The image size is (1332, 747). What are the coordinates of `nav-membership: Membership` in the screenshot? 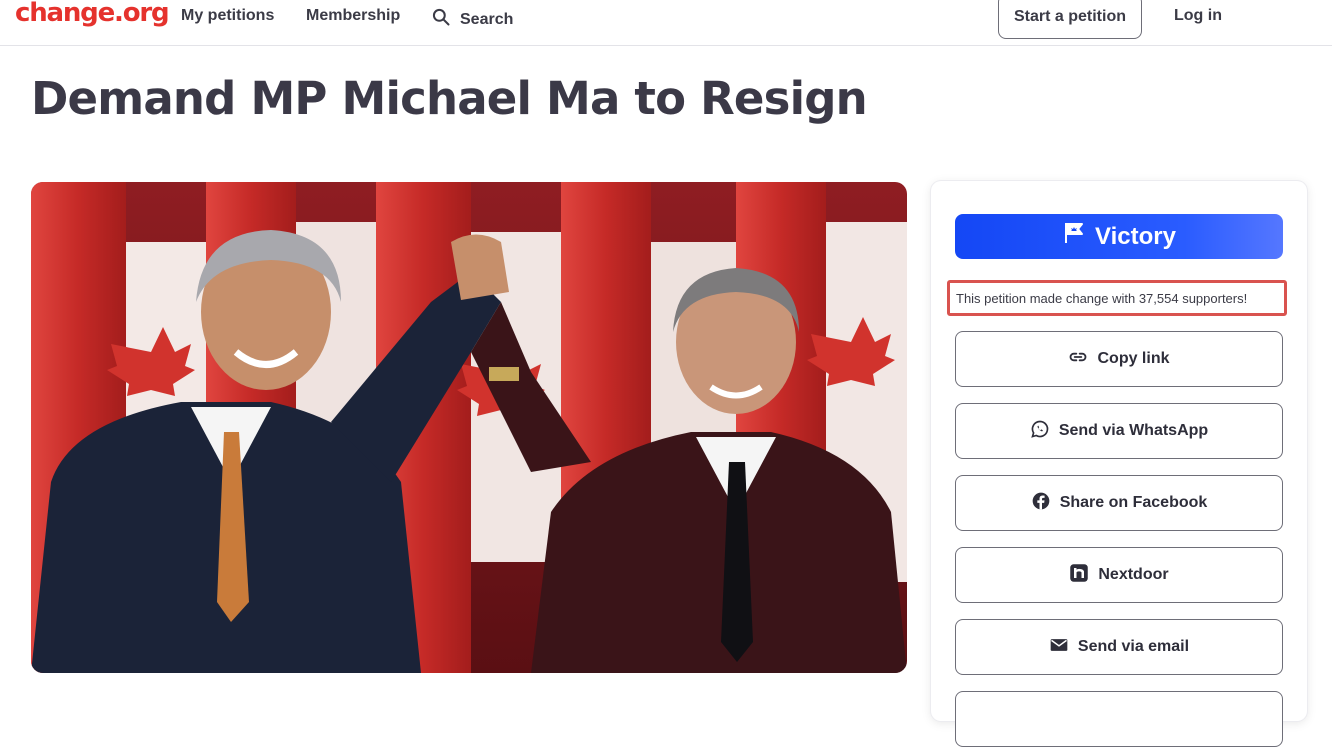 It's located at (353, 16).